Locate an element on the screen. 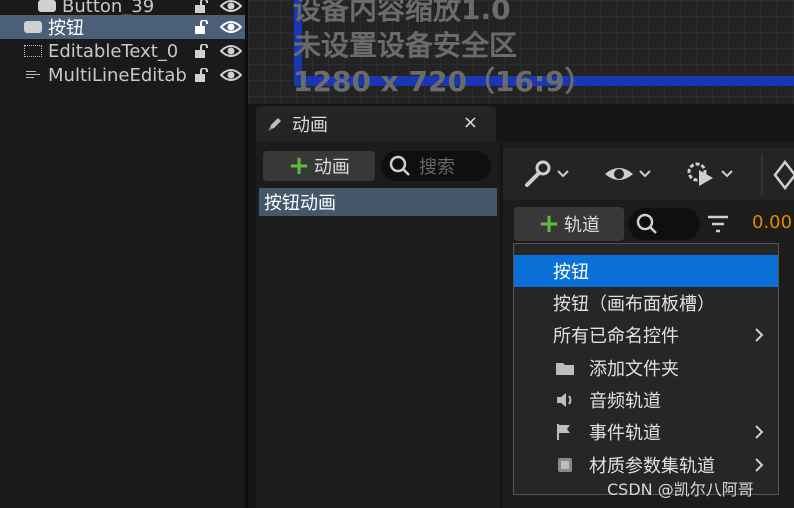 This screenshot has height=508, width=794. menu-item-button-canvas-slot: 按钮（画布面板槽） is located at coordinates (646, 303).